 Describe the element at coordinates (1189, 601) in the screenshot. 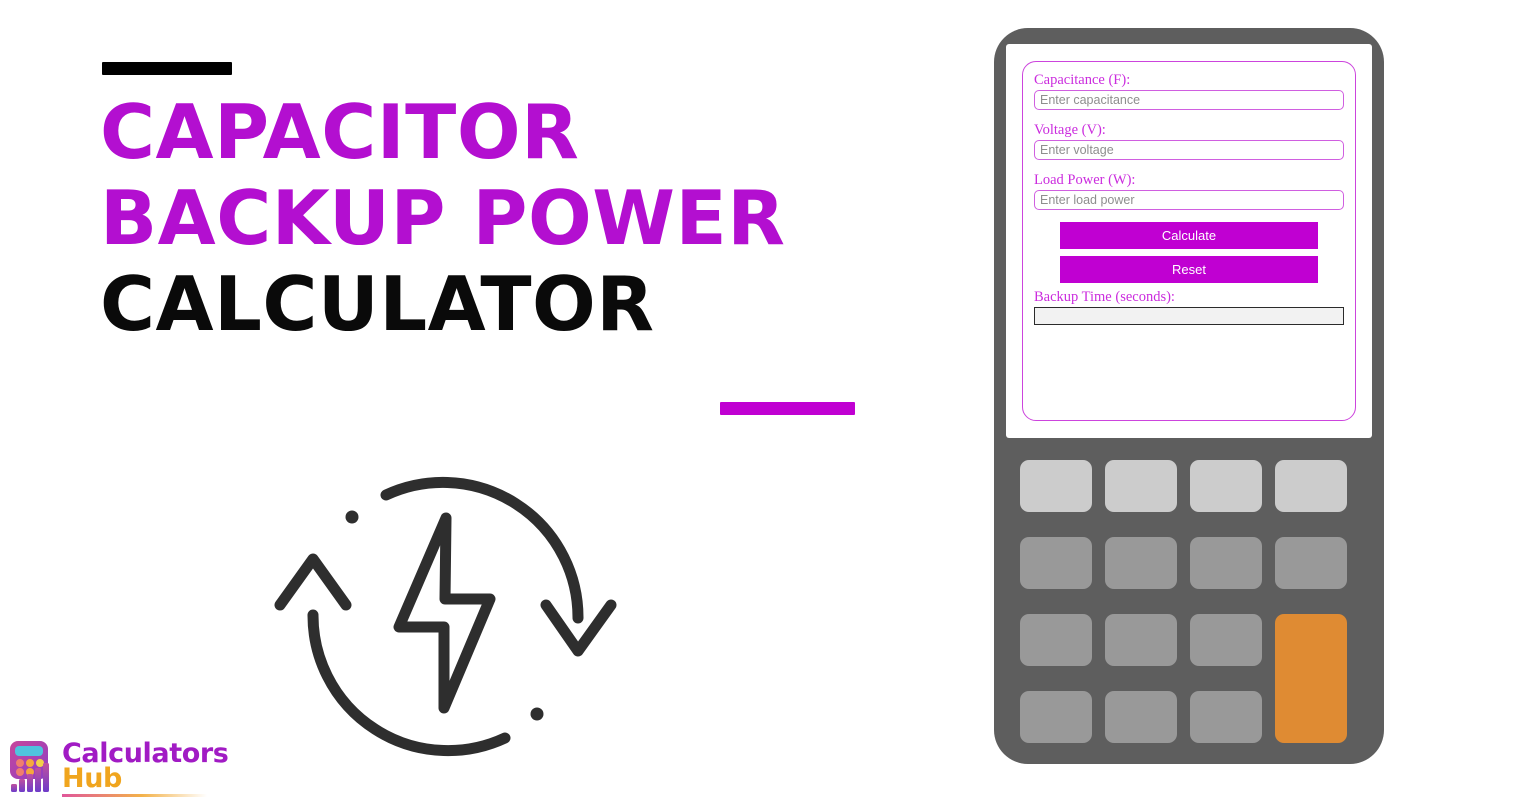

I see `calculator-keypad` at that location.